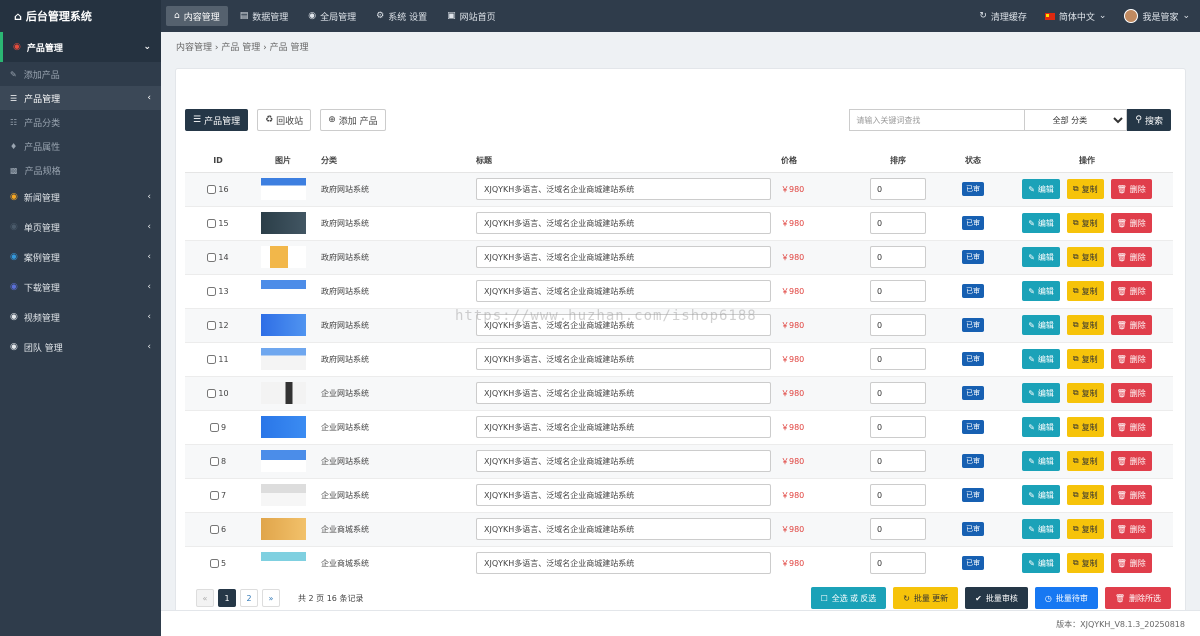 Image resolution: width=1200 pixels, height=636 pixels. What do you see at coordinates (205, 598) in the screenshot?
I see `prev-page-button: «` at bounding box center [205, 598].